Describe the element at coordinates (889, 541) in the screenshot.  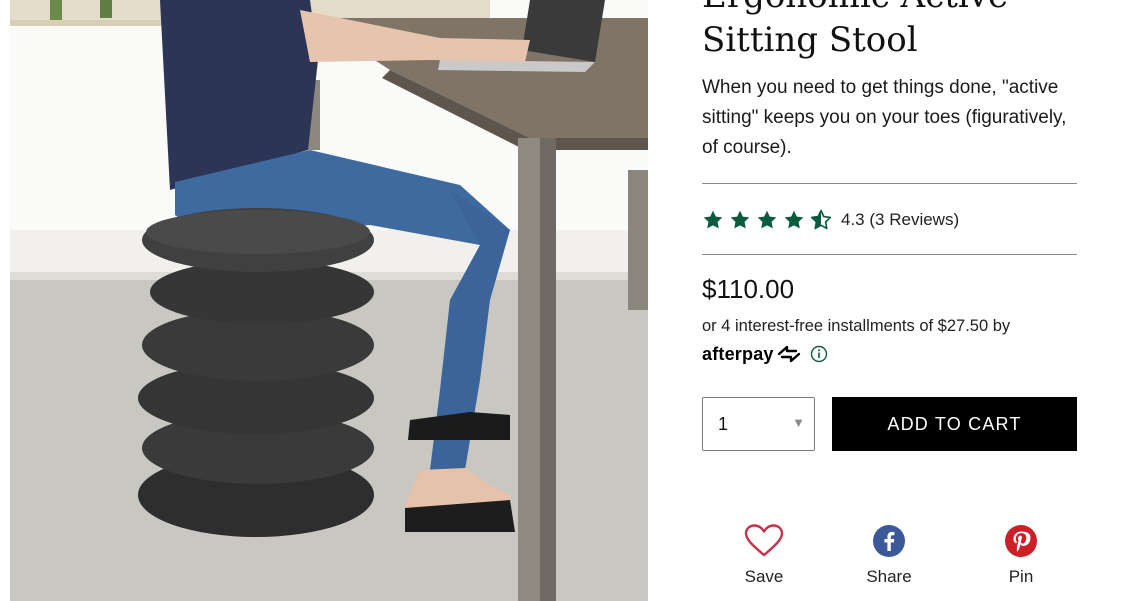
I see `facebook-icon` at that location.